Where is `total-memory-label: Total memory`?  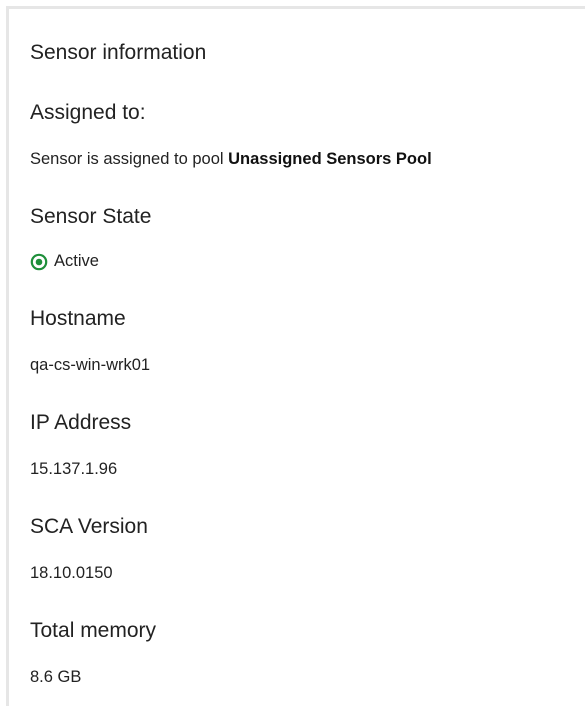
total-memory-label: Total memory is located at coordinates (93, 630).